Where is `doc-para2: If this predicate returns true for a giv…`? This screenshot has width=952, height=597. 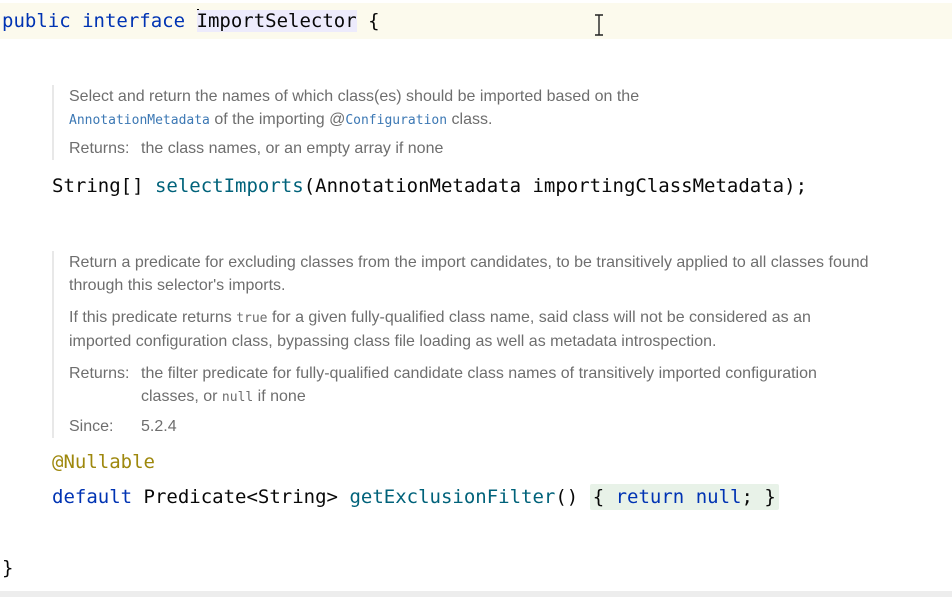
doc-para2: If this predicate returns true for a giv… is located at coordinates (469, 329).